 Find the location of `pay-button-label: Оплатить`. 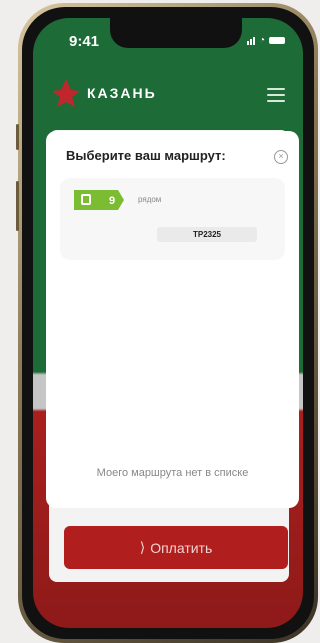

pay-button-label: Оплатить is located at coordinates (181, 547).